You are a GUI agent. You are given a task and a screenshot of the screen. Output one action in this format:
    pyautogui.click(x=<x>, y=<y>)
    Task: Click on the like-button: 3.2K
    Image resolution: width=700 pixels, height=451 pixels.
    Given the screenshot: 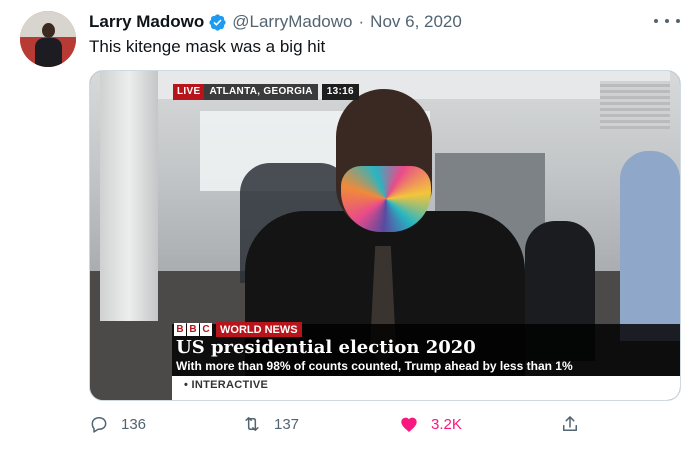 What is the action you would take?
    pyautogui.click(x=430, y=424)
    